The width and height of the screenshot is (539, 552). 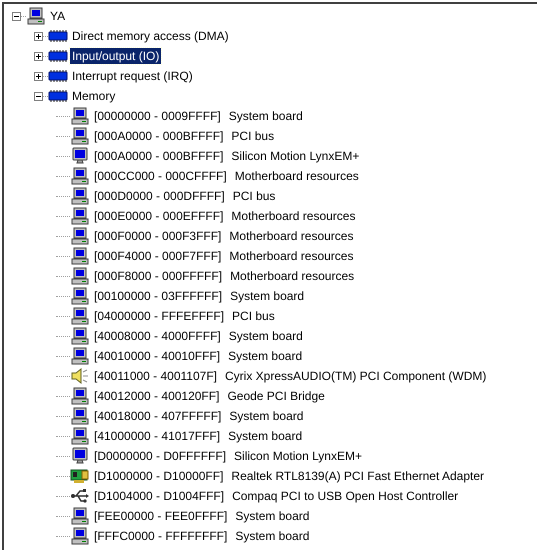 I want to click on tree-item: YA, so click(x=58, y=16).